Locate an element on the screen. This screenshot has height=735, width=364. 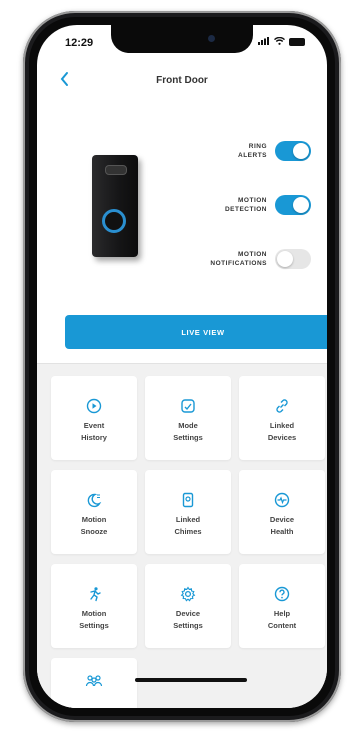
motion-notifications-toggle is located at coordinates (293, 259).